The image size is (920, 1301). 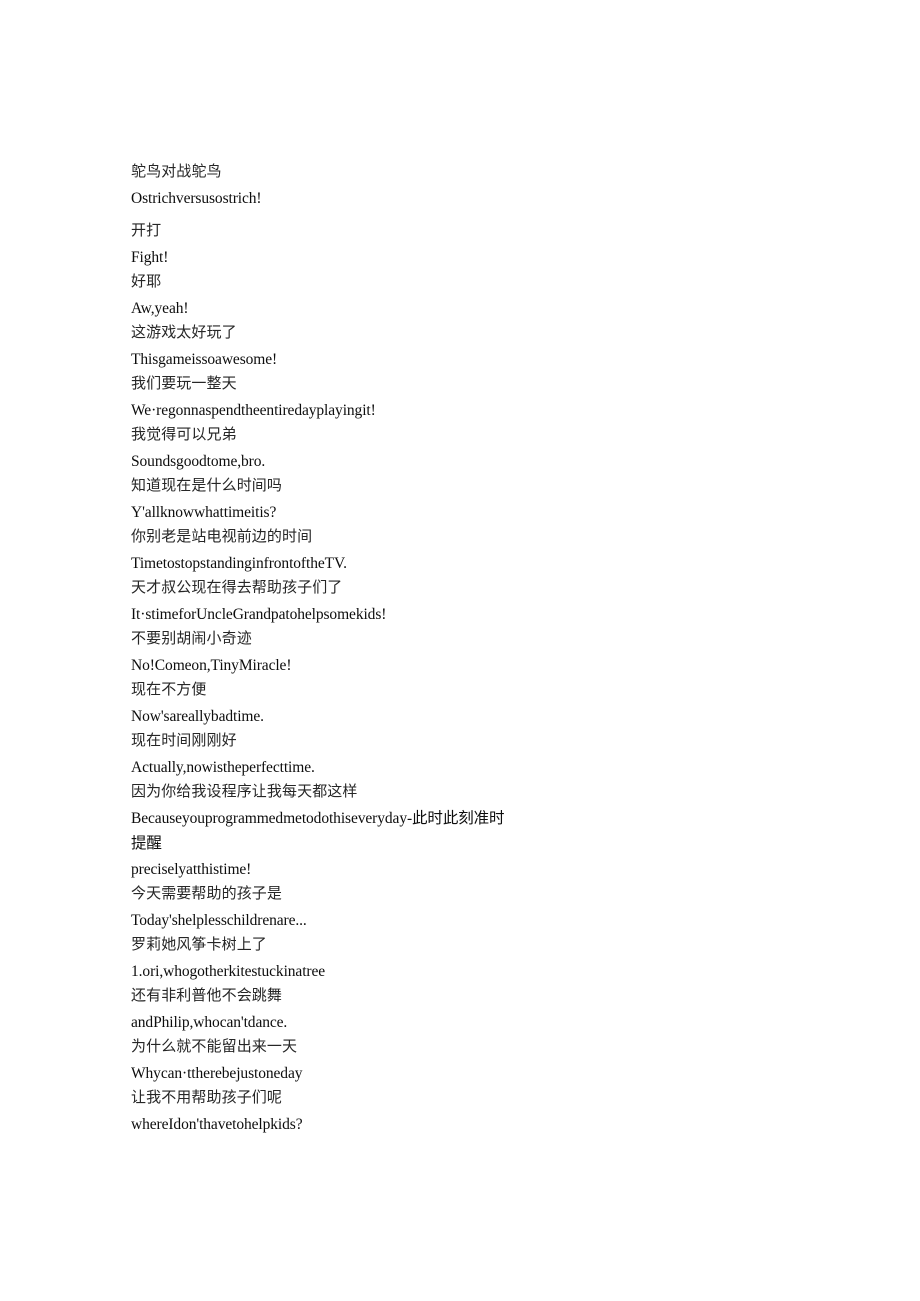 What do you see at coordinates (326, 1009) in the screenshot?
I see `subtitle-pair: 还有非利普他不会跳舞 andPhilip,whocan'tdance.` at bounding box center [326, 1009].